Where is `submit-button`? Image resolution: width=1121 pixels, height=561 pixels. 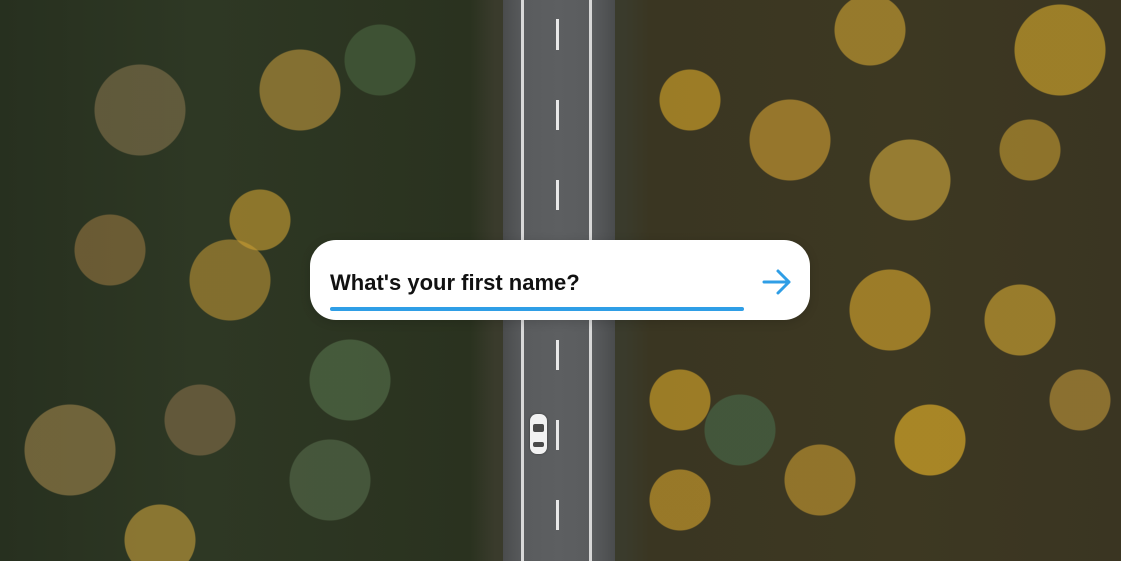 submit-button is located at coordinates (777, 282).